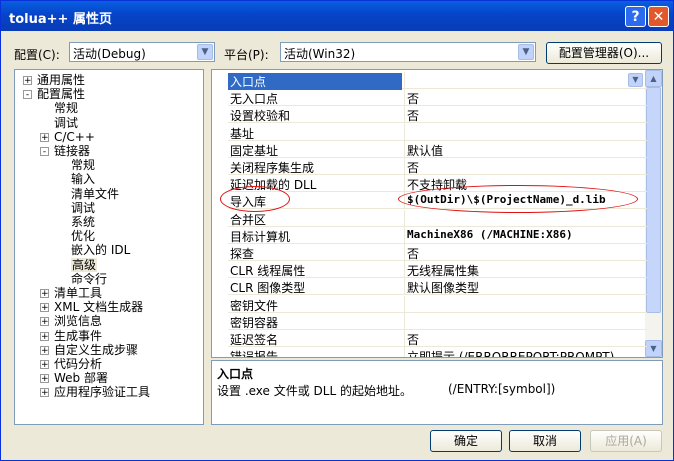 The image size is (674, 461). Describe the element at coordinates (490, 234) in the screenshot. I see `property-value: MachineX86 (/MACHINE:X86)` at that location.